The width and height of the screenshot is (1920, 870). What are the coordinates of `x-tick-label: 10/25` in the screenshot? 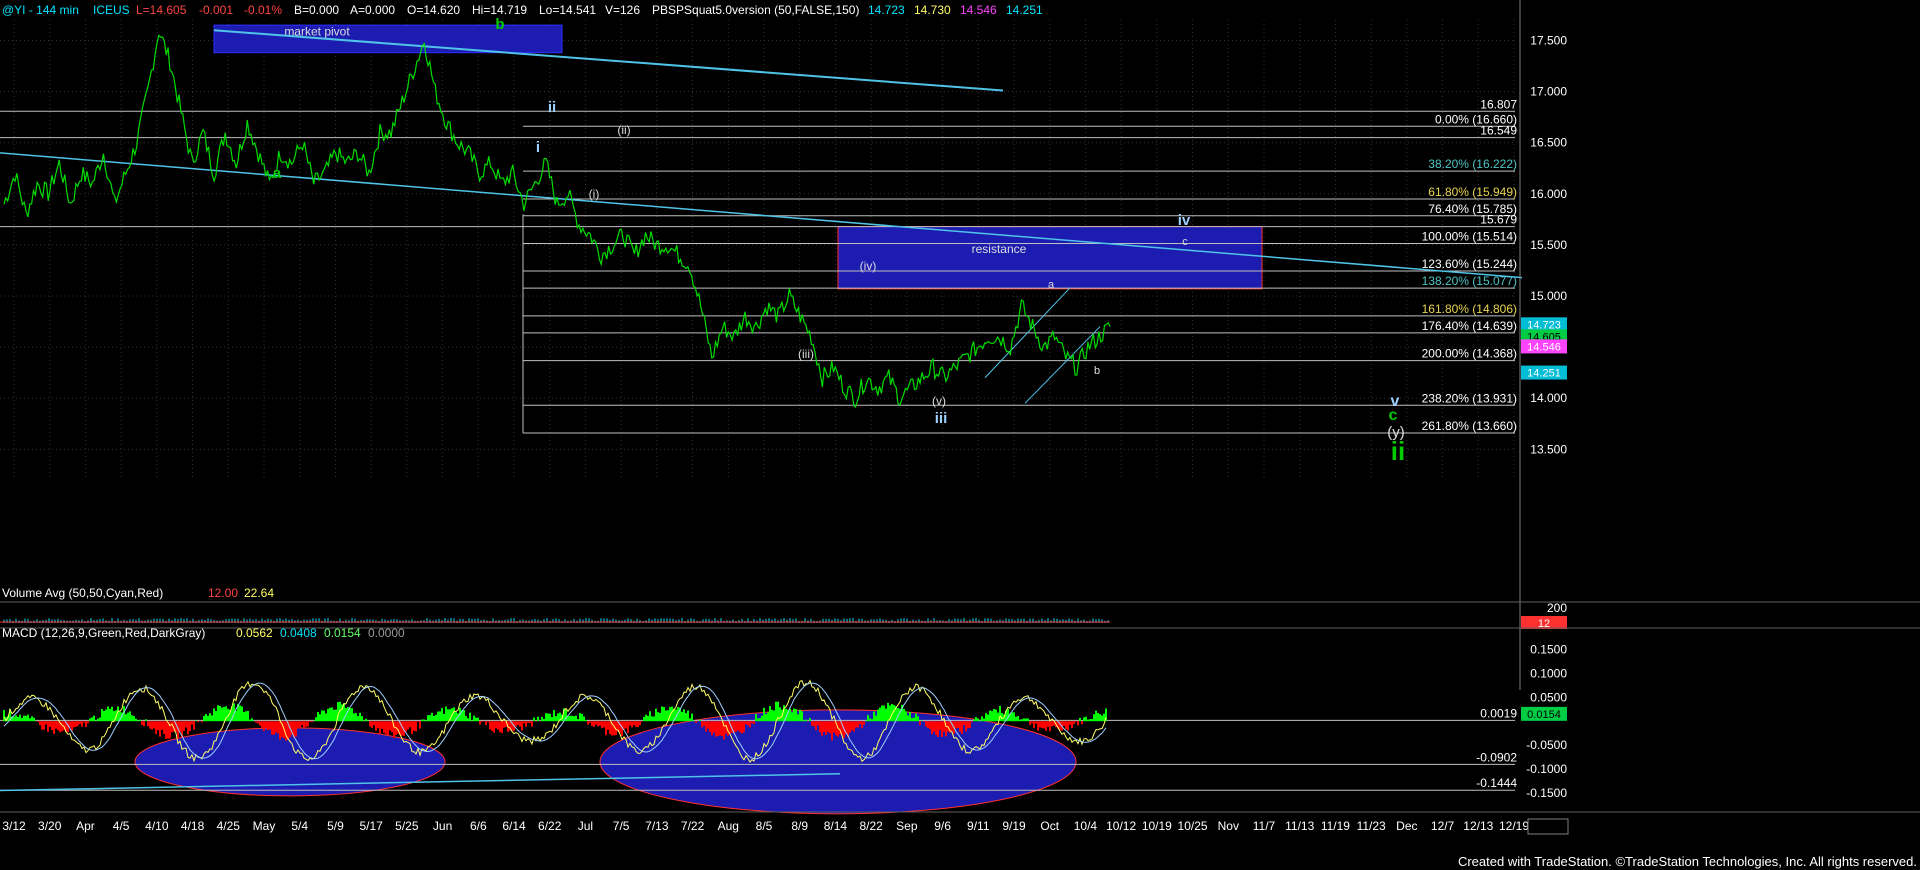 It's located at (1193, 826).